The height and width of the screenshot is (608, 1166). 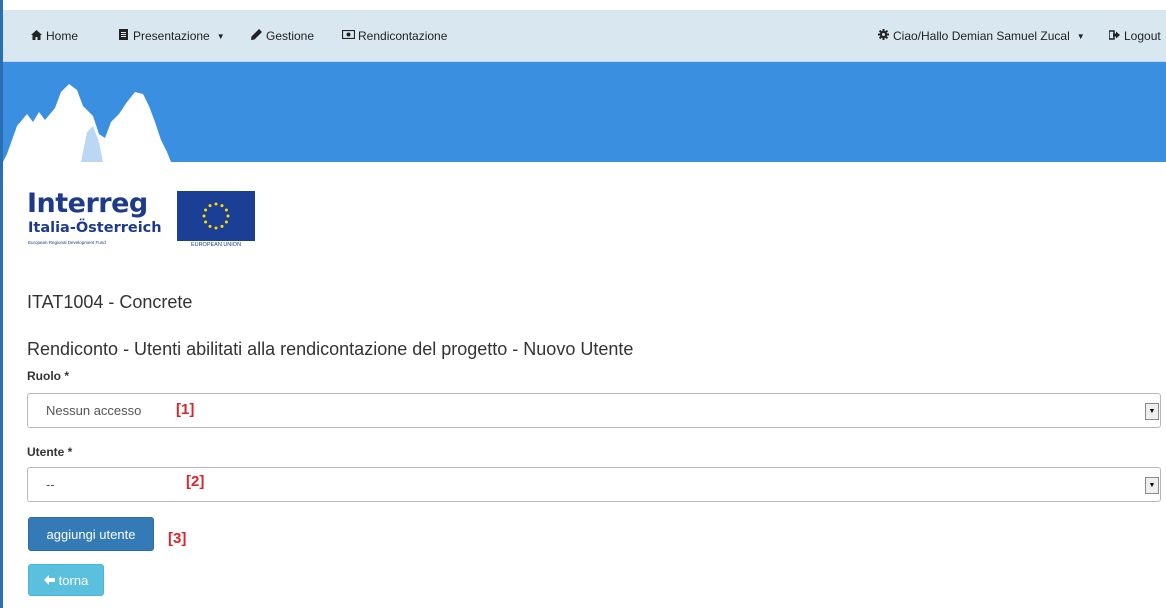 What do you see at coordinates (177, 538) in the screenshot?
I see `annotation-marker-3: [3]` at bounding box center [177, 538].